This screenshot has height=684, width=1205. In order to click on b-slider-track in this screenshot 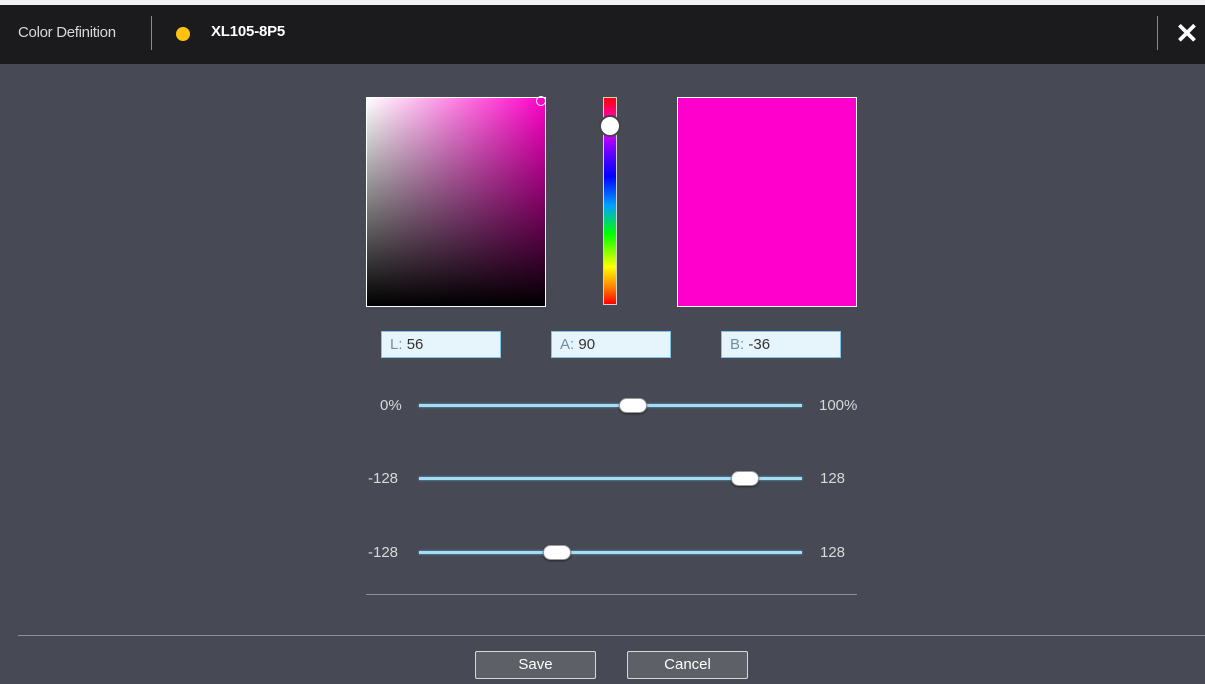, I will do `click(610, 552)`.